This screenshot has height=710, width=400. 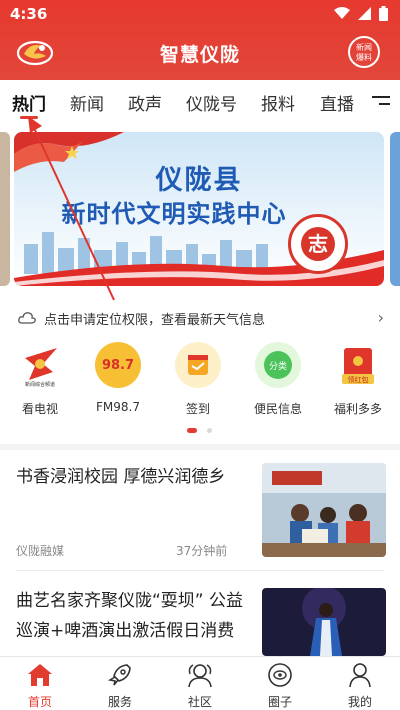 What do you see at coordinates (199, 702) in the screenshot?
I see `nav-label: 社区` at bounding box center [199, 702].